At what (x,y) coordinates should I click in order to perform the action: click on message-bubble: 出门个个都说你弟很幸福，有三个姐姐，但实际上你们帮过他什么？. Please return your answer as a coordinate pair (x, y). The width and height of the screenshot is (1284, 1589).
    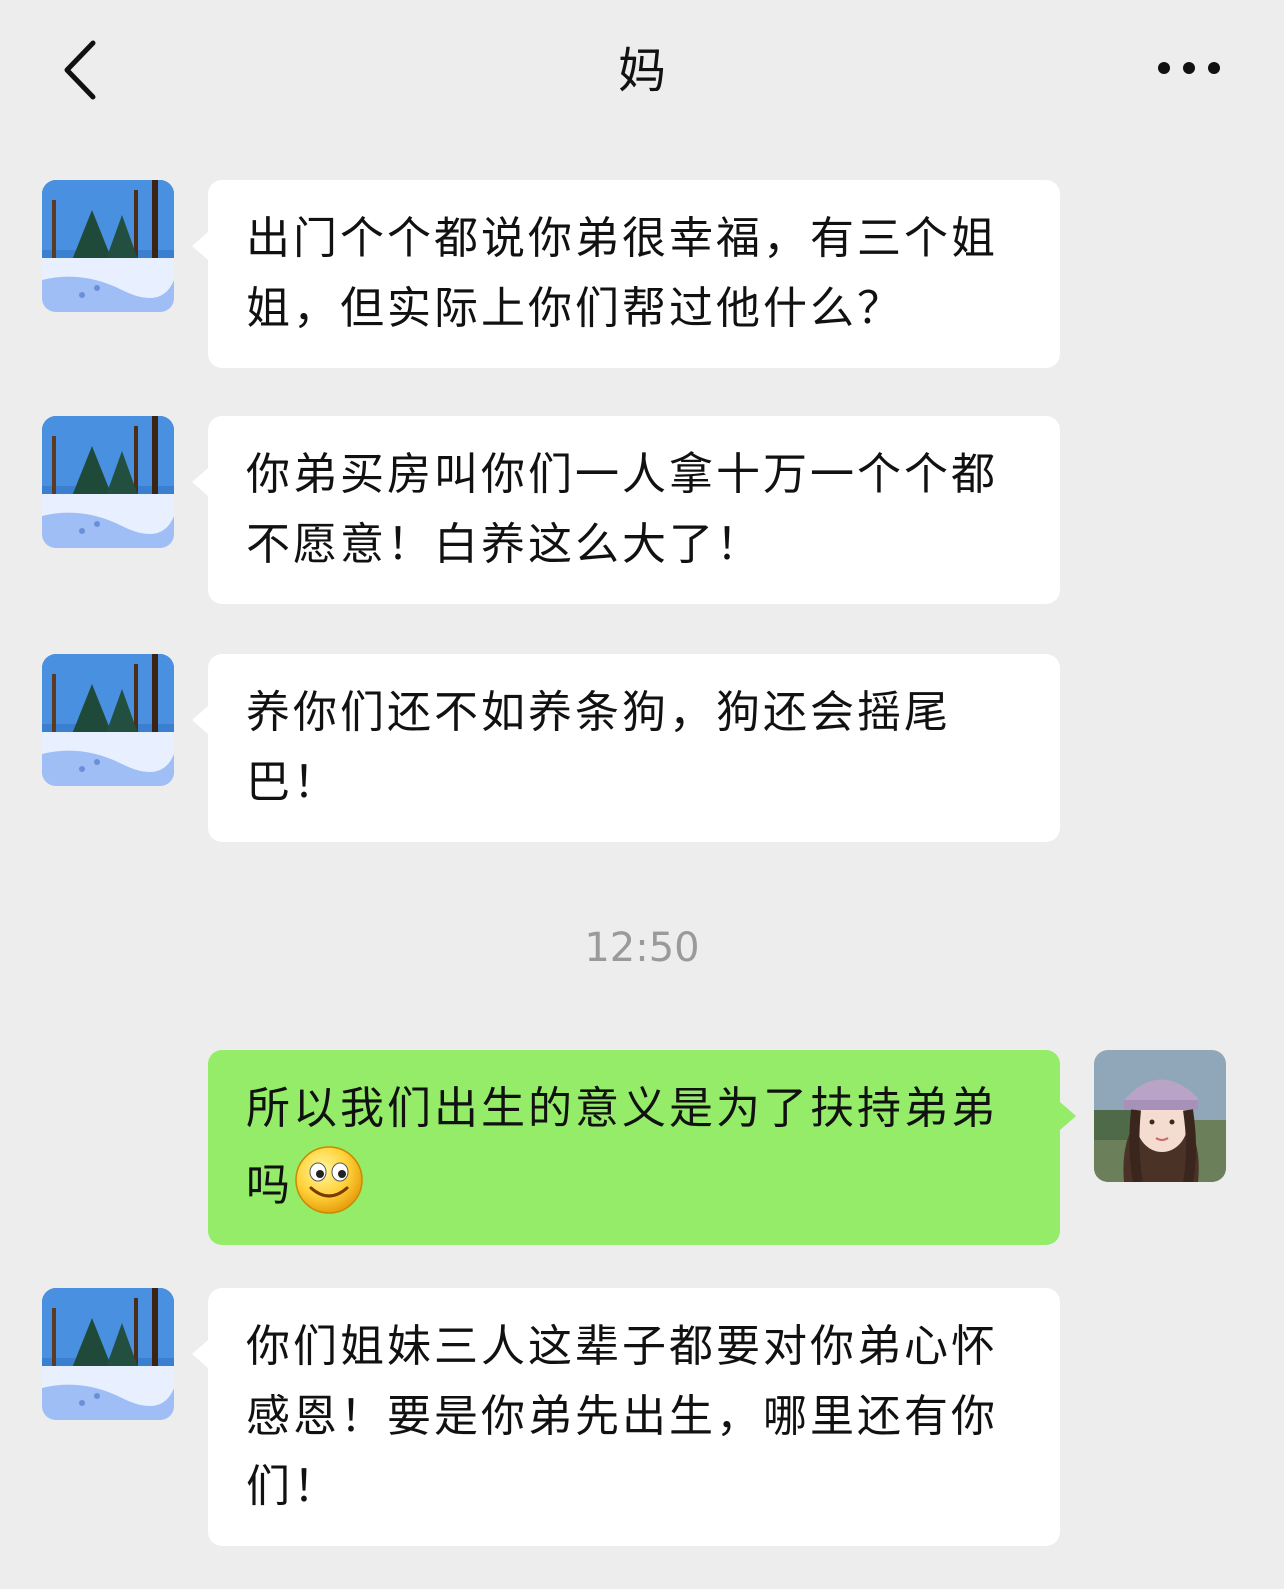
    Looking at the image, I should click on (634, 274).